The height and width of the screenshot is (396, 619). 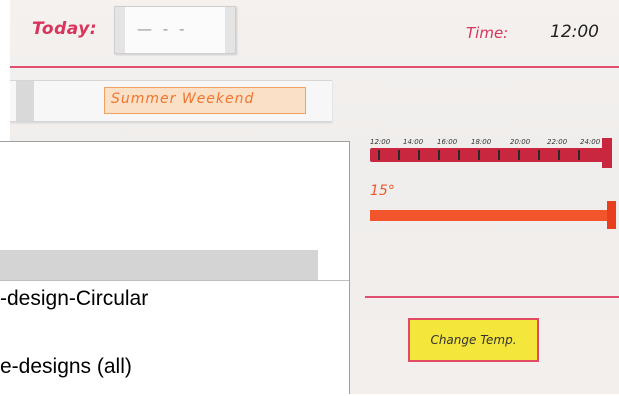 What do you see at coordinates (382, 191) in the screenshot?
I see `temperature-label: 15°` at bounding box center [382, 191].